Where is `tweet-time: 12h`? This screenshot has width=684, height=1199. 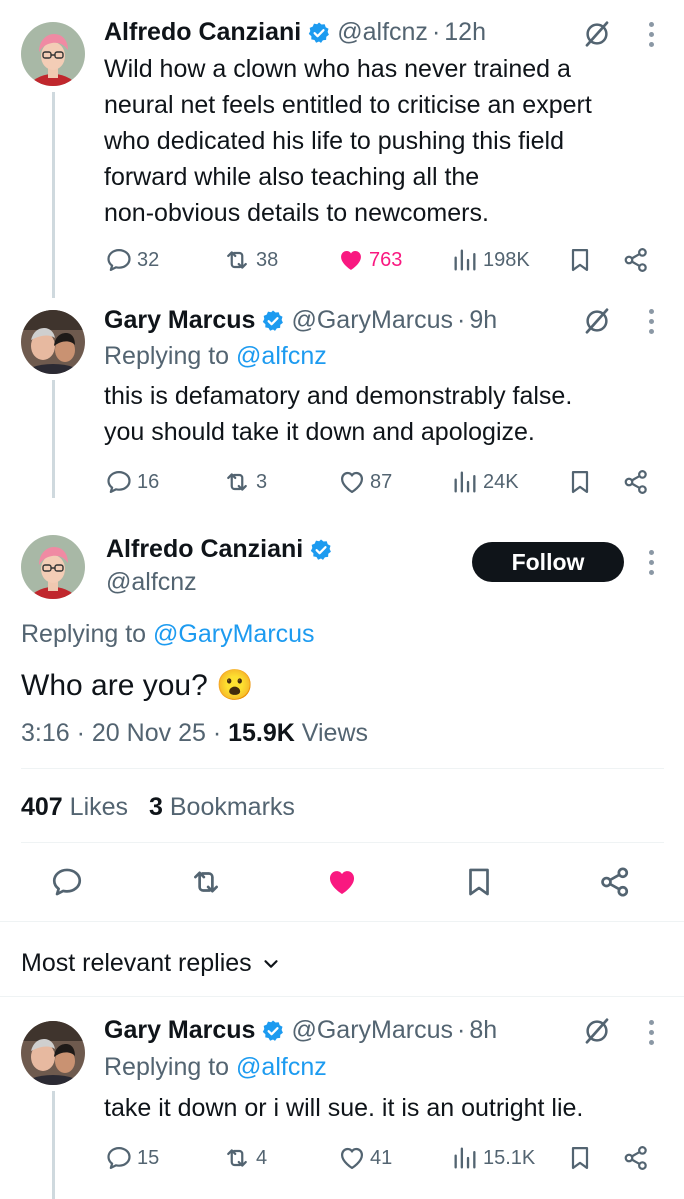
tweet-time: 12h is located at coordinates (465, 32).